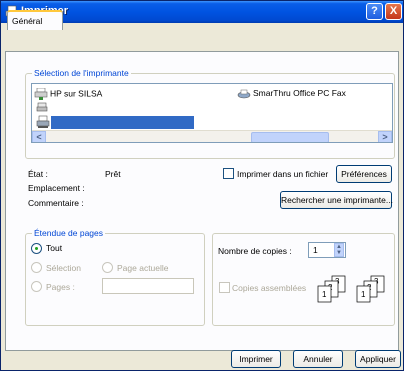 This screenshot has width=404, height=371. What do you see at coordinates (76, 93) in the screenshot?
I see `printer-name-hp: HP sur SILSA` at bounding box center [76, 93].